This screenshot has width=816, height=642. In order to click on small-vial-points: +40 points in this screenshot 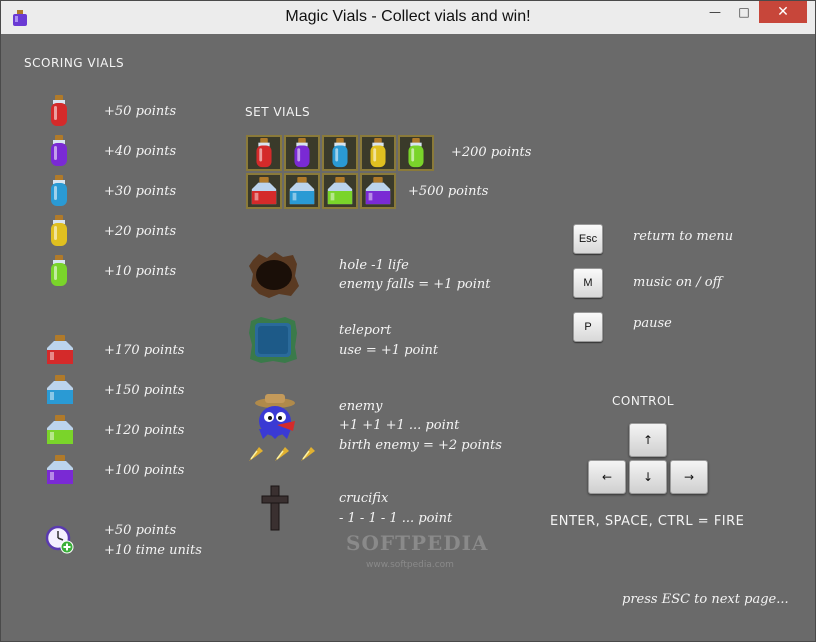, I will do `click(140, 151)`.